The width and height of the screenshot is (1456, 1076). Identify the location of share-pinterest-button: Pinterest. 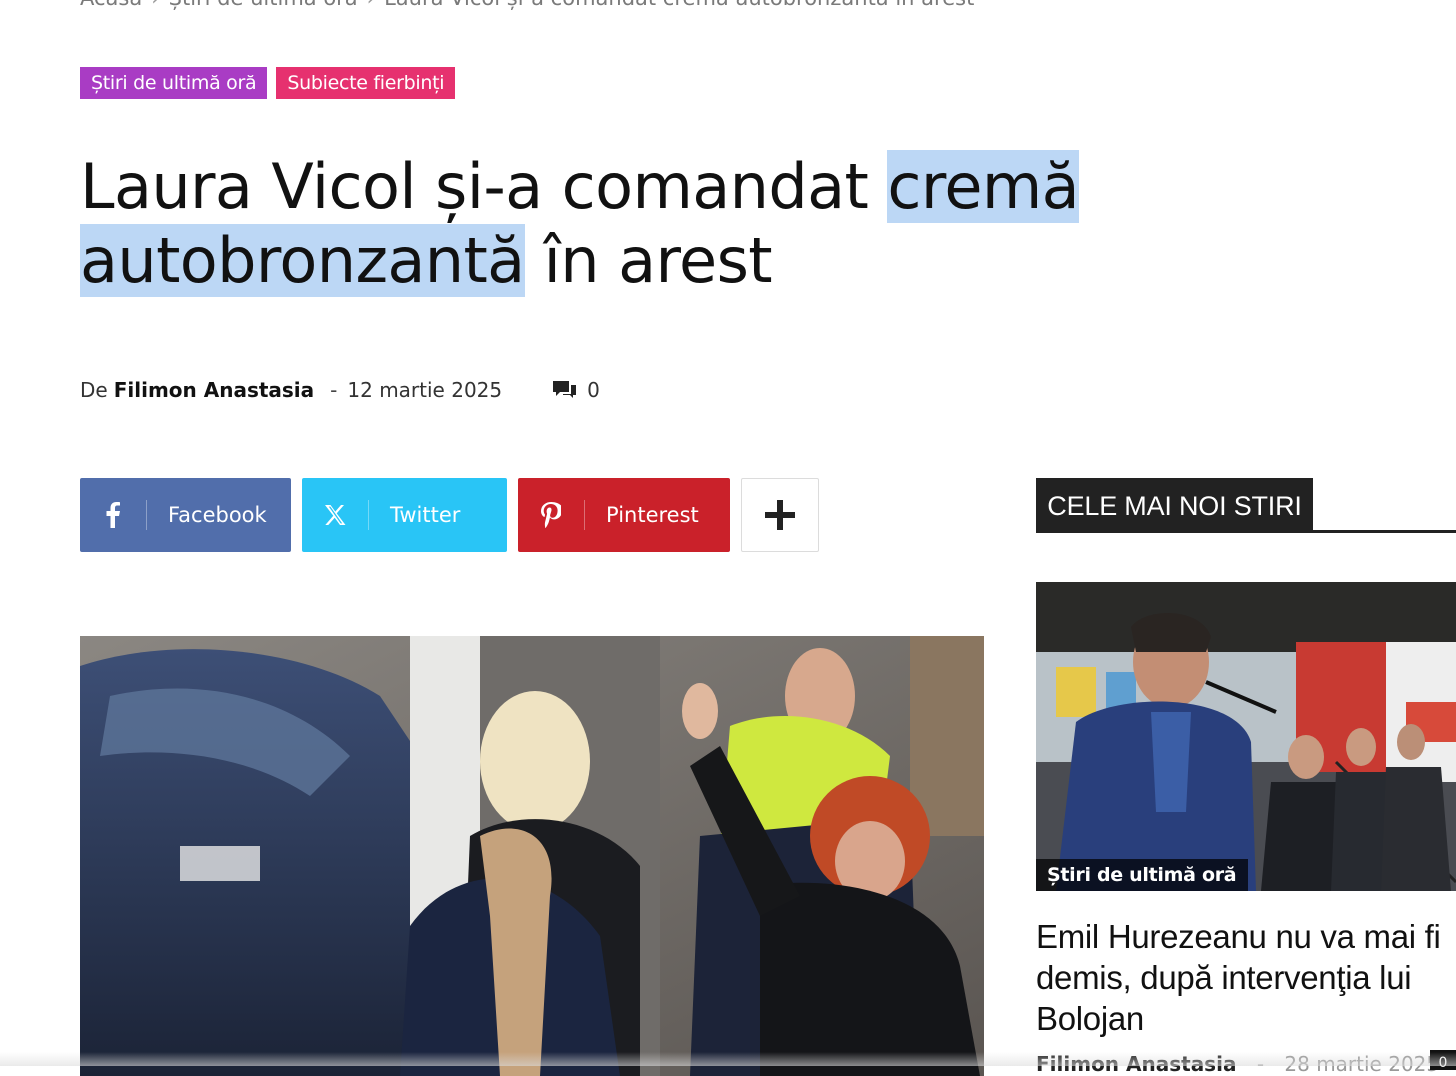
(624, 515).